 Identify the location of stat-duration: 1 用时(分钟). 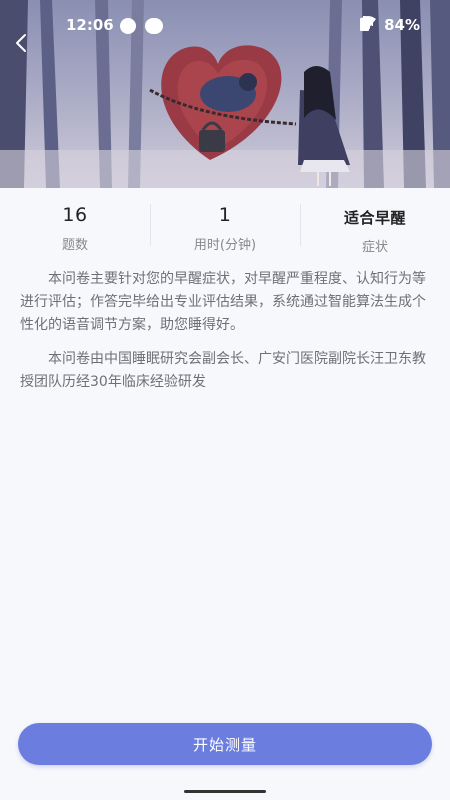
(225, 226).